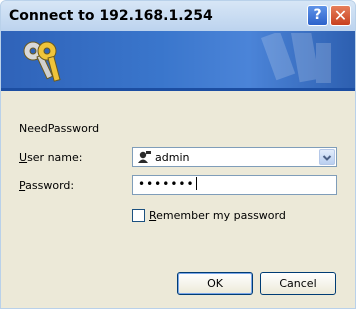 This screenshot has width=356, height=309. Describe the element at coordinates (296, 58) in the screenshot. I see `keys-watermark-icon` at that location.